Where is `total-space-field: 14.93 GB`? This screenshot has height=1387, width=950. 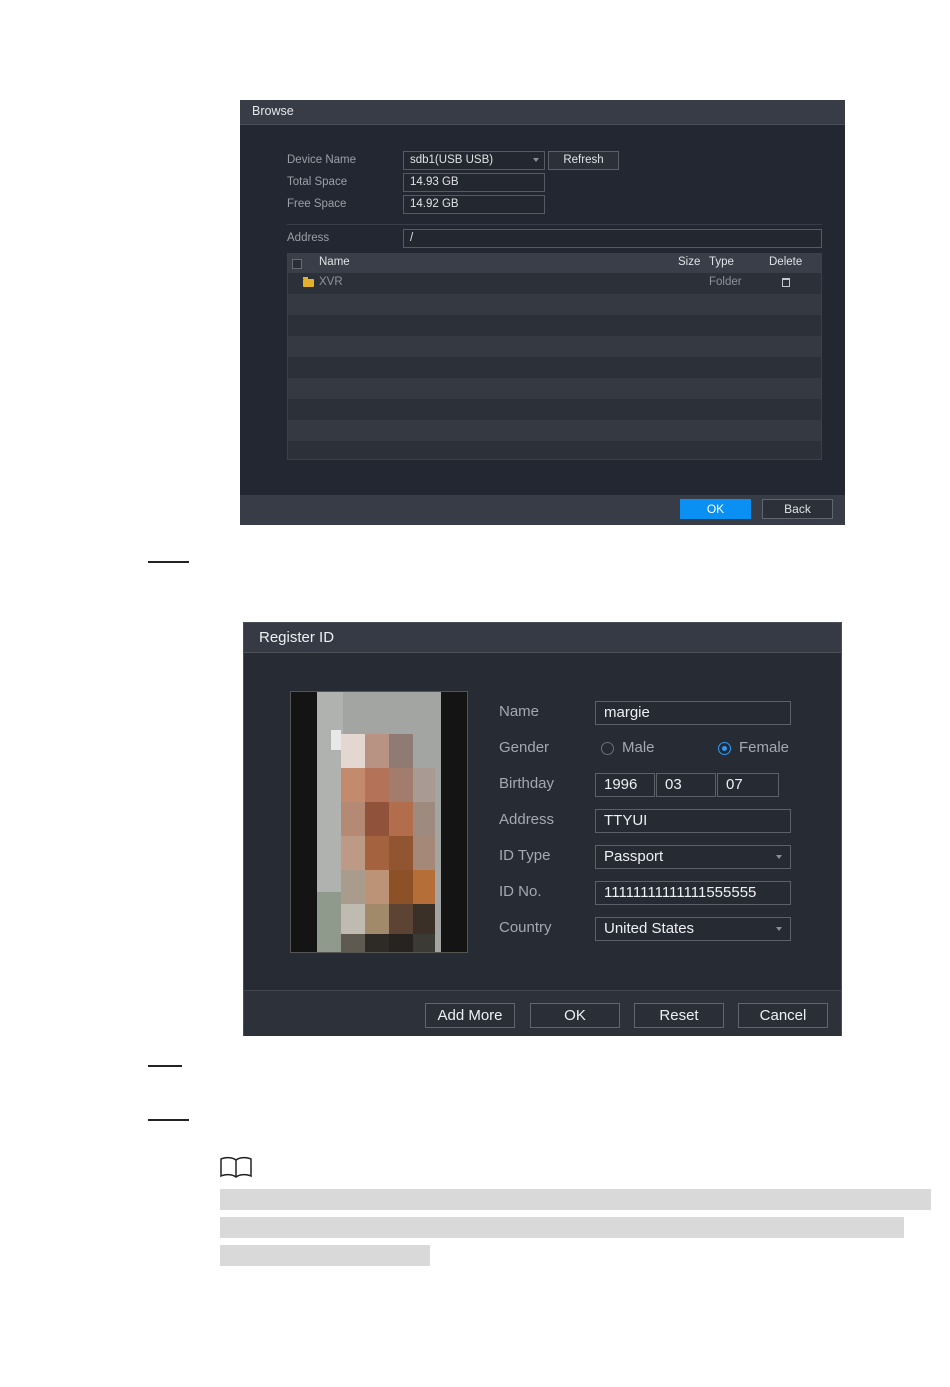 total-space-field: 14.93 GB is located at coordinates (474, 182).